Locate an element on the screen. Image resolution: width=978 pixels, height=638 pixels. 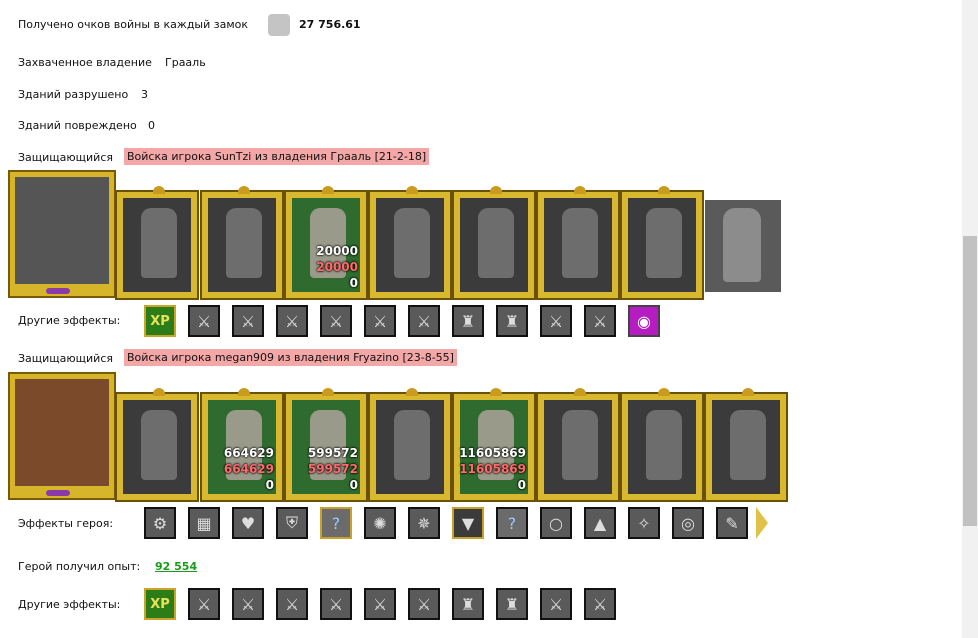
scrollbar is located at coordinates (970, 319).